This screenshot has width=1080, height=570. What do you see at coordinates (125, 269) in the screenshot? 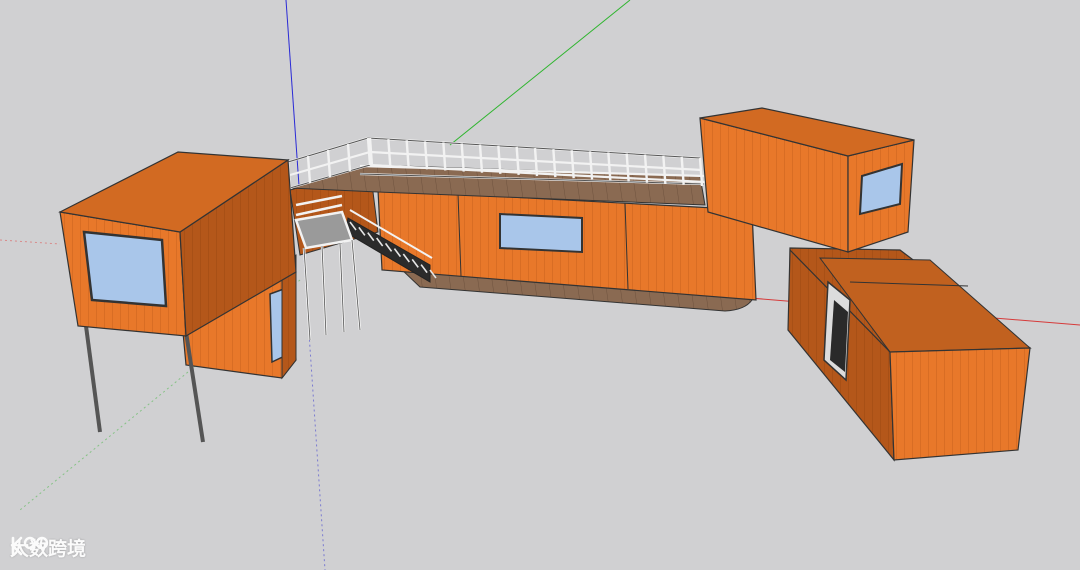
I see `left-window` at bounding box center [125, 269].